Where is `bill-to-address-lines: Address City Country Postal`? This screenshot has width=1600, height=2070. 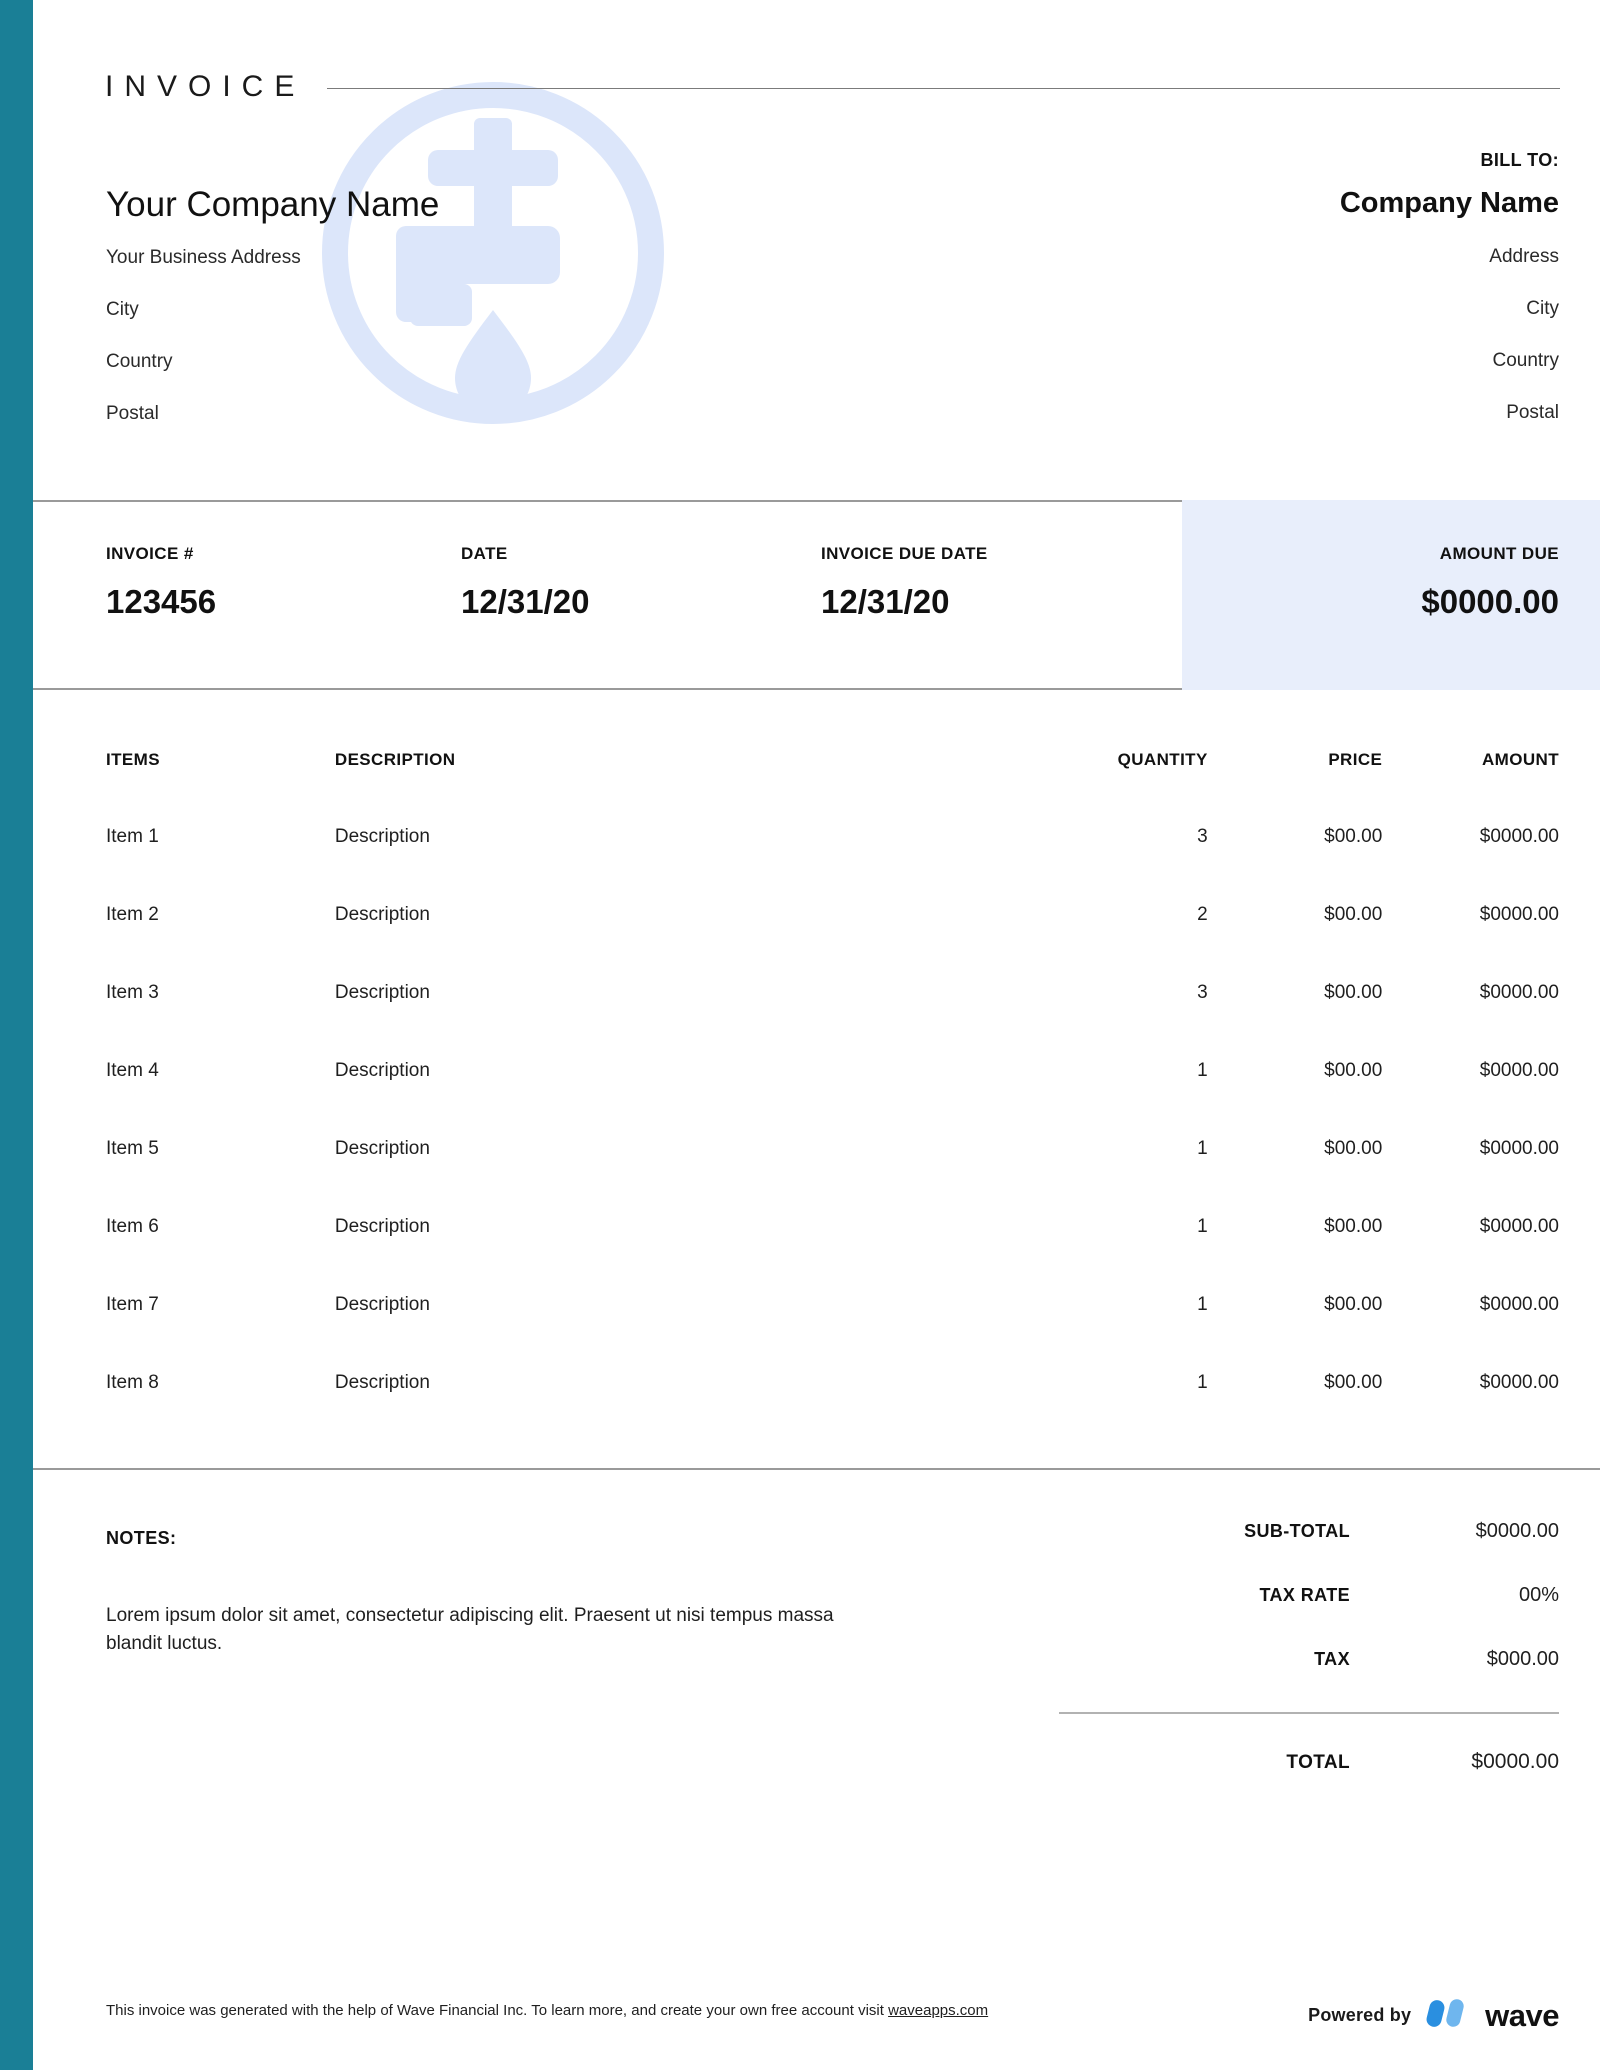
bill-to-address-lines: Address City Country Postal is located at coordinates (1299, 334).